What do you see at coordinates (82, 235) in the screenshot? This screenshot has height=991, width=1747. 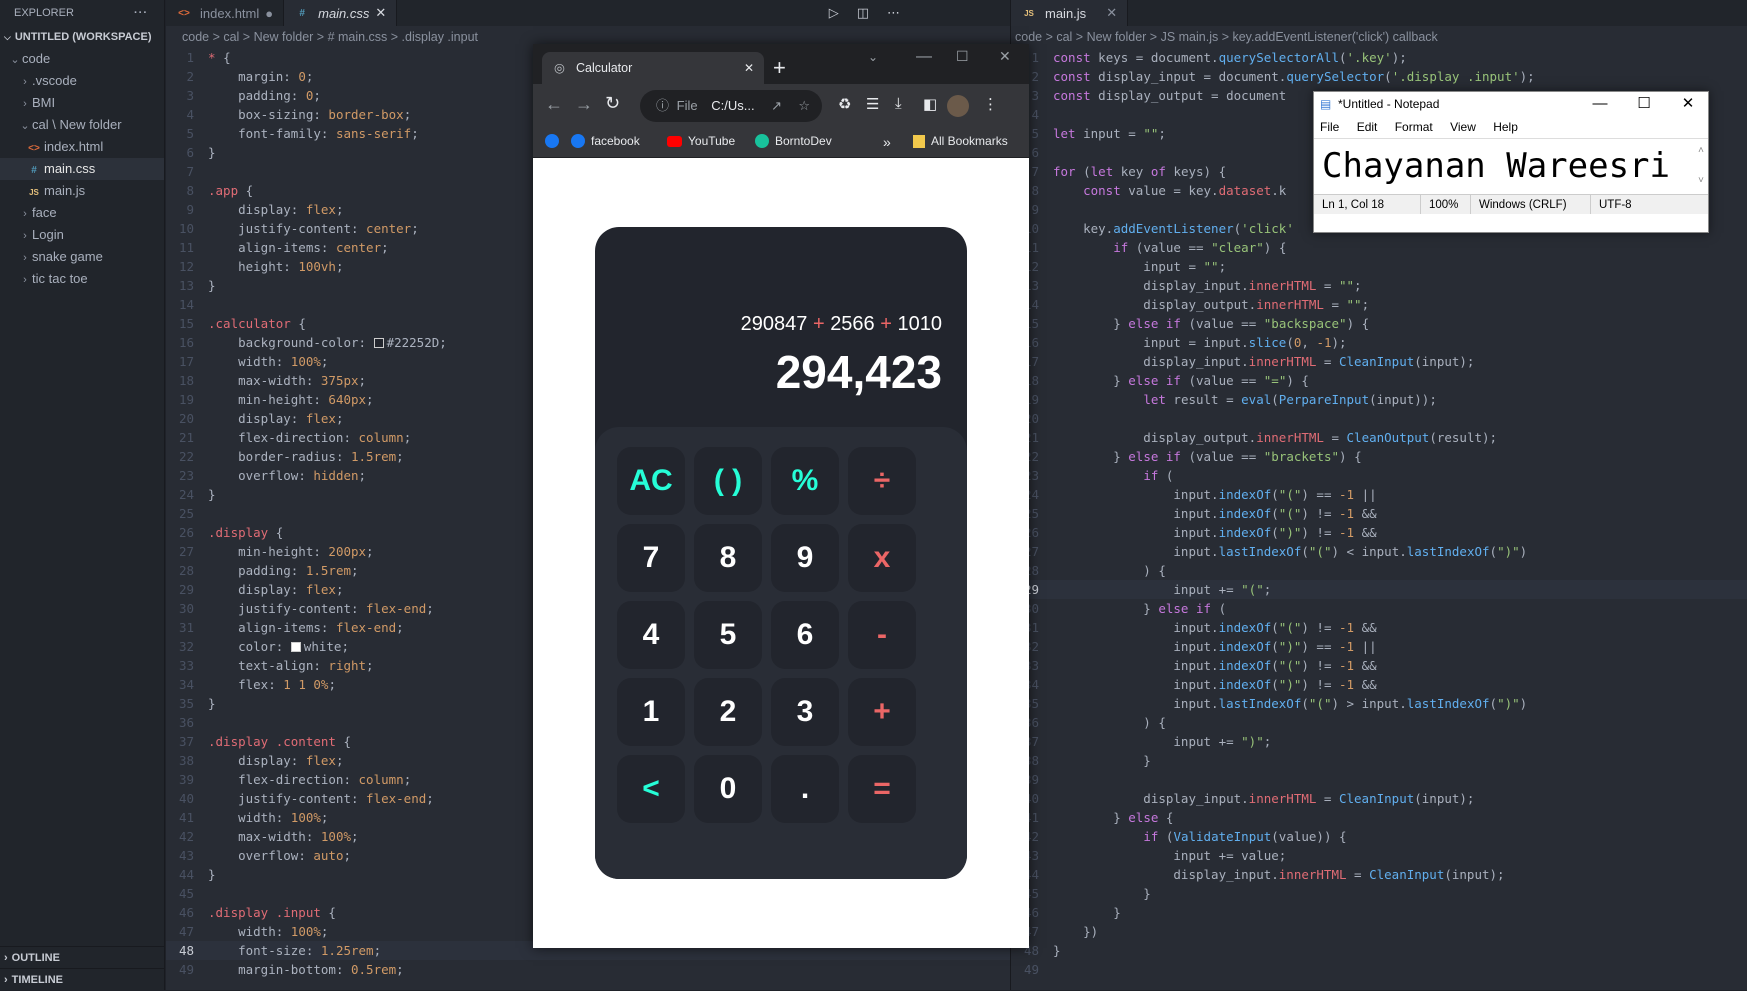 I see `folder-login: › Login` at bounding box center [82, 235].